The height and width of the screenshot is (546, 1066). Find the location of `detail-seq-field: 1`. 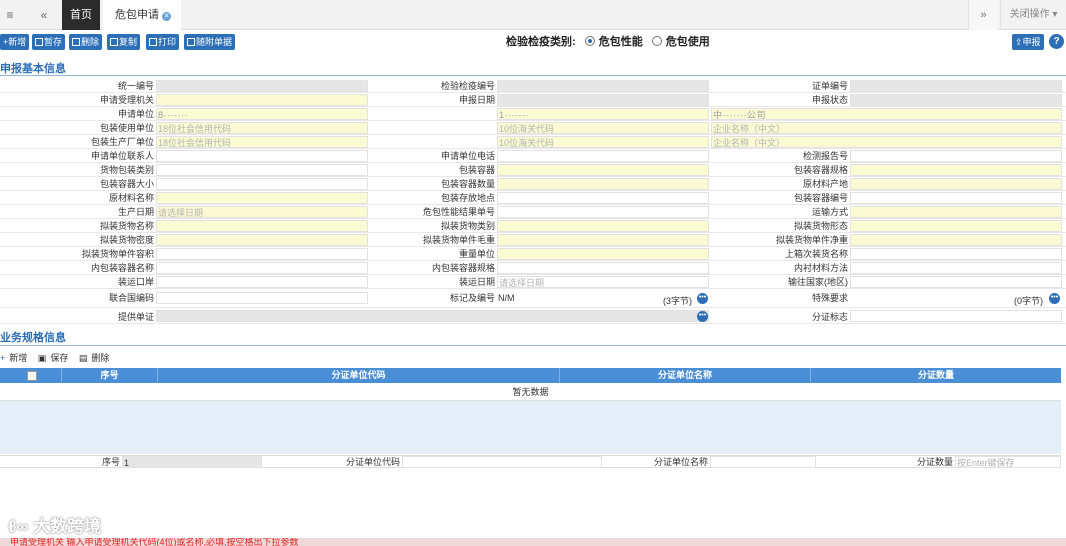

detail-seq-field: 1 is located at coordinates (192, 462).